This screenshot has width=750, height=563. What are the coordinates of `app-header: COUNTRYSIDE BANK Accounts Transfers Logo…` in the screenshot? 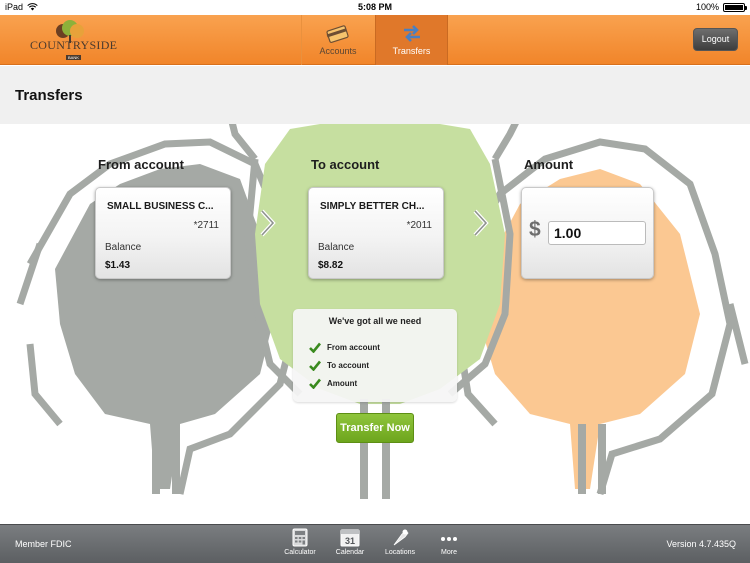 It's located at (375, 40).